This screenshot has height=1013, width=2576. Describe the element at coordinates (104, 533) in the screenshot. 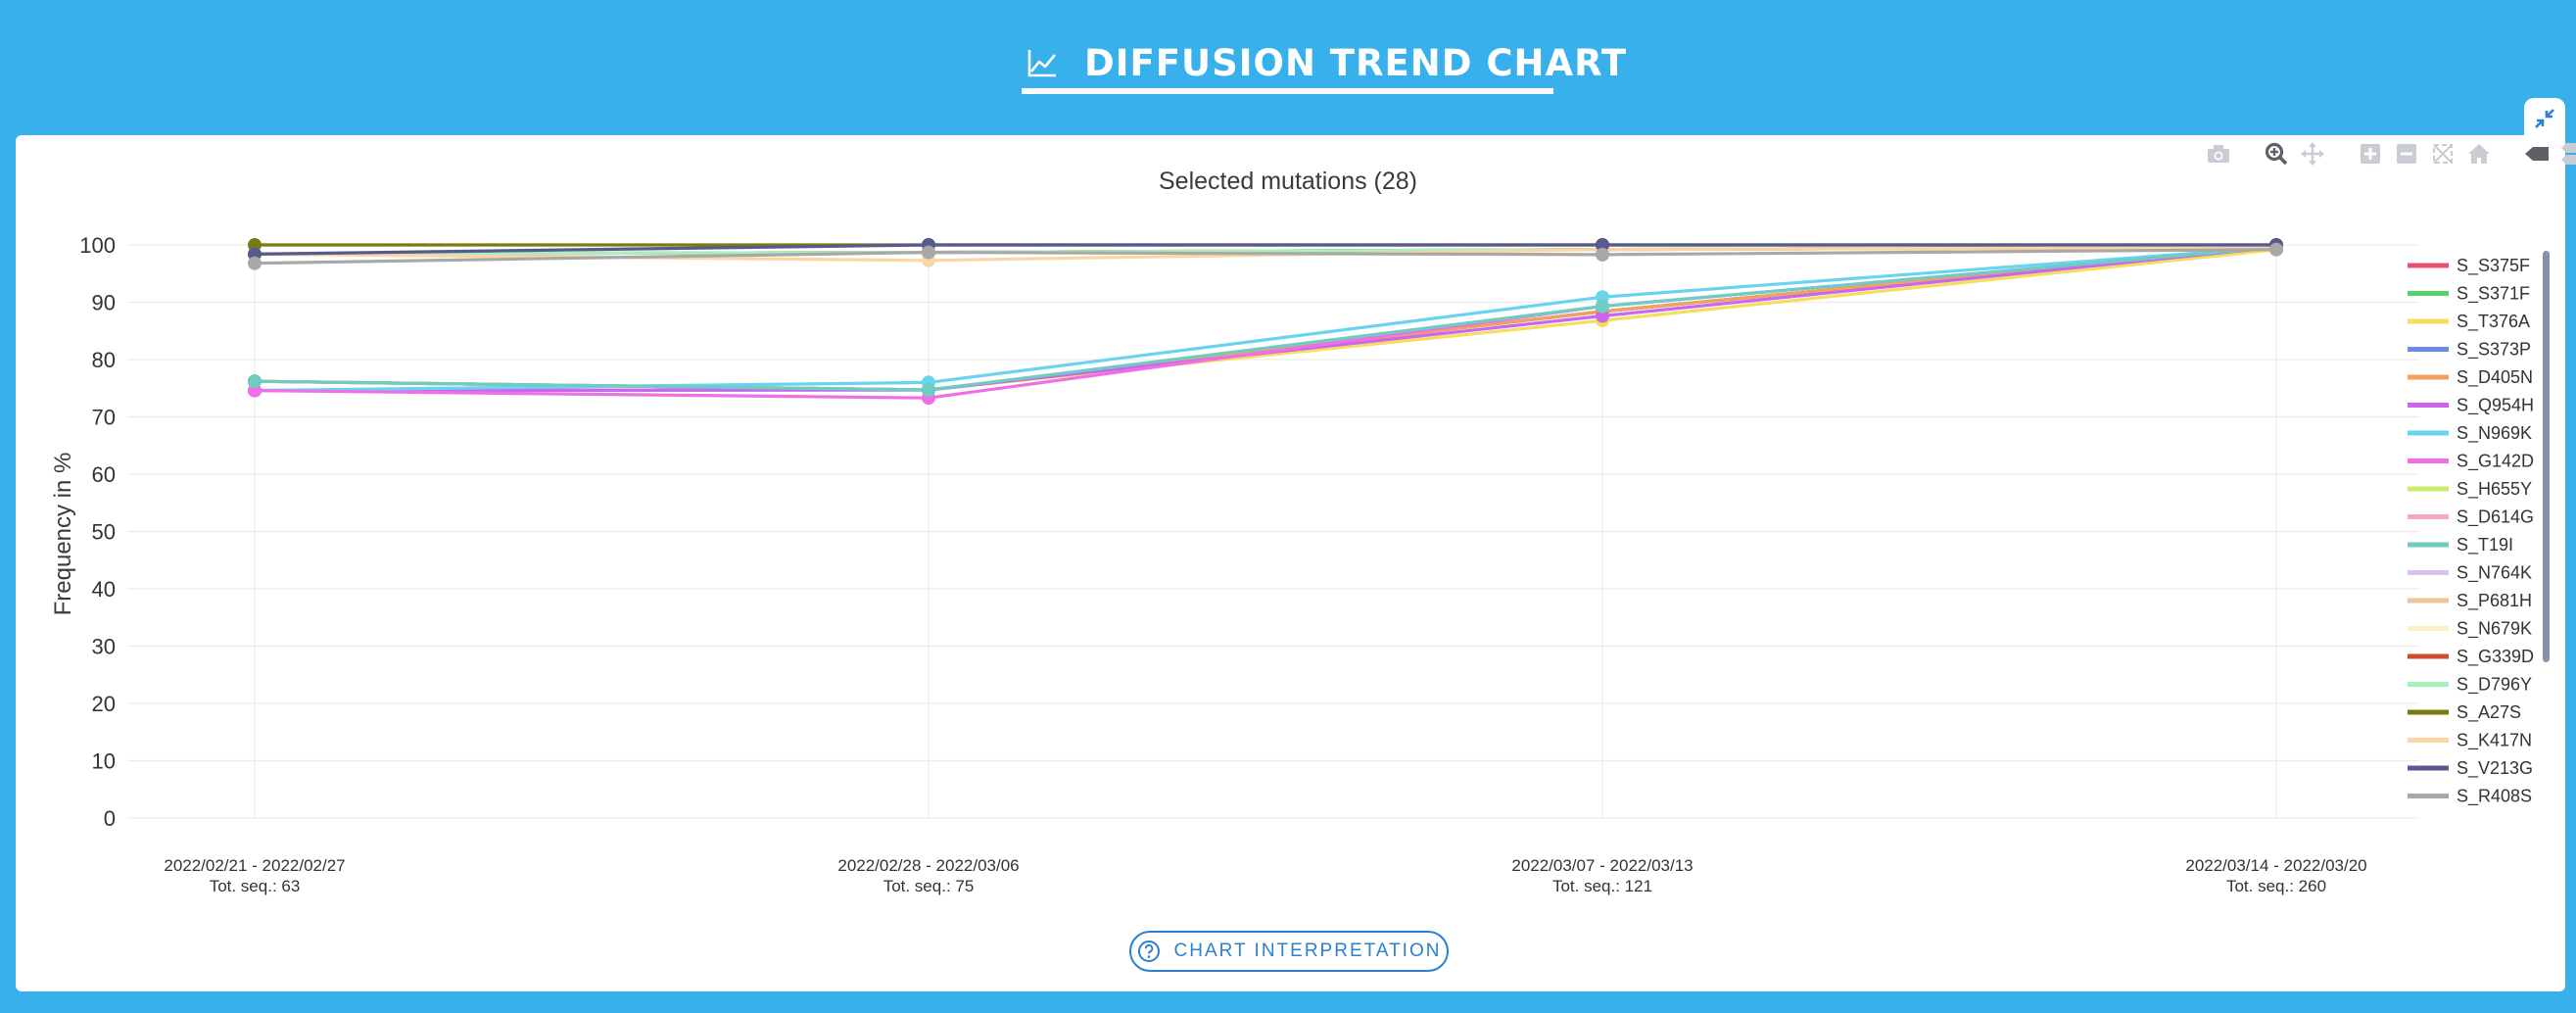

I see `y-tick-label: 50` at that location.